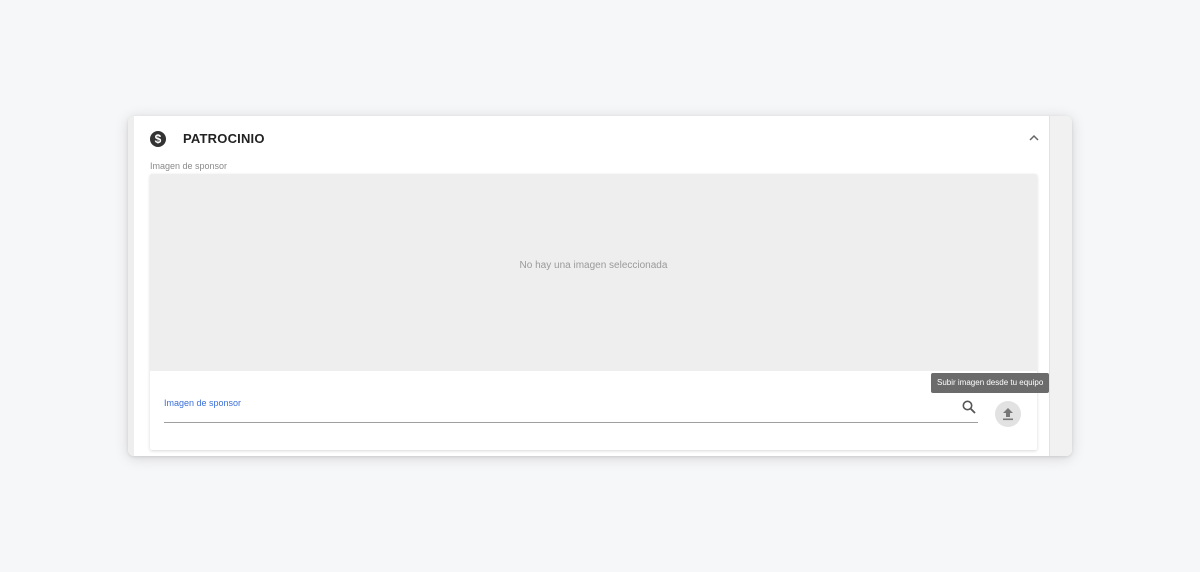 The height and width of the screenshot is (572, 1200). Describe the element at coordinates (1034, 138) in the screenshot. I see `chevron-up-icon` at that location.